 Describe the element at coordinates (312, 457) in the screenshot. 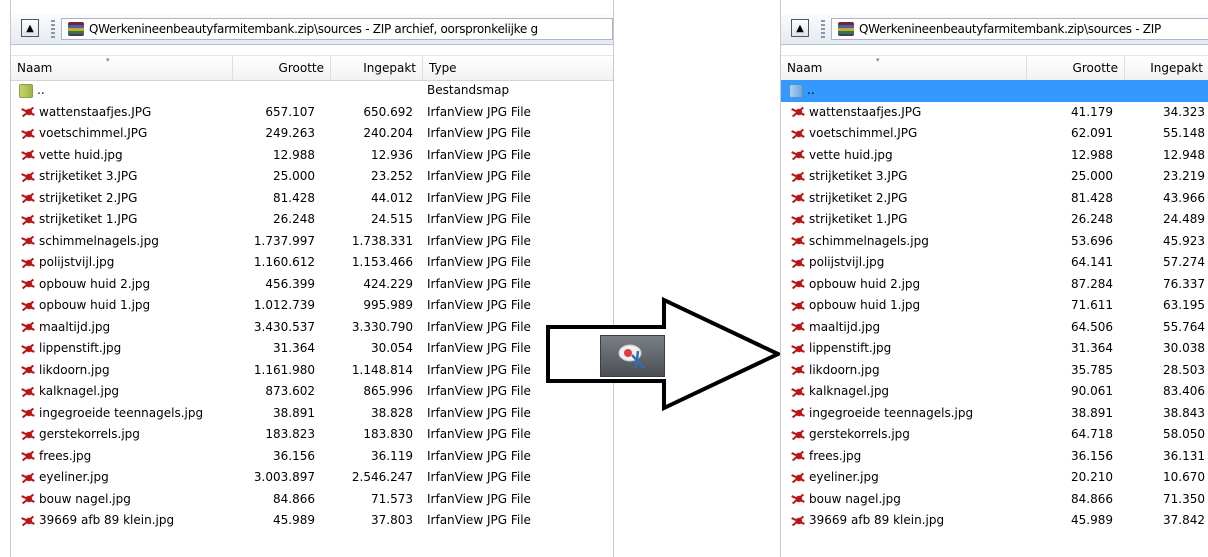

I see `file-row: frees.jpg 36.156 36.119 IrfanView JPG File` at that location.